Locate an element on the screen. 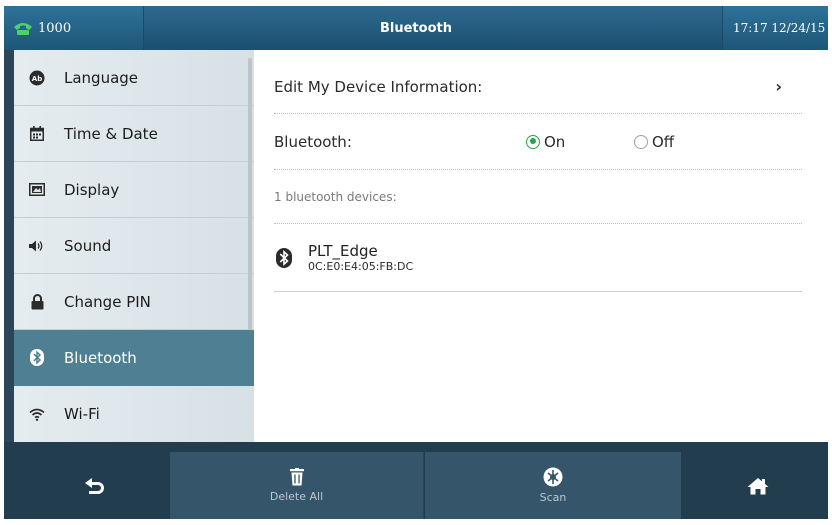  bluetooth-label: Bluetooth: is located at coordinates (313, 141).